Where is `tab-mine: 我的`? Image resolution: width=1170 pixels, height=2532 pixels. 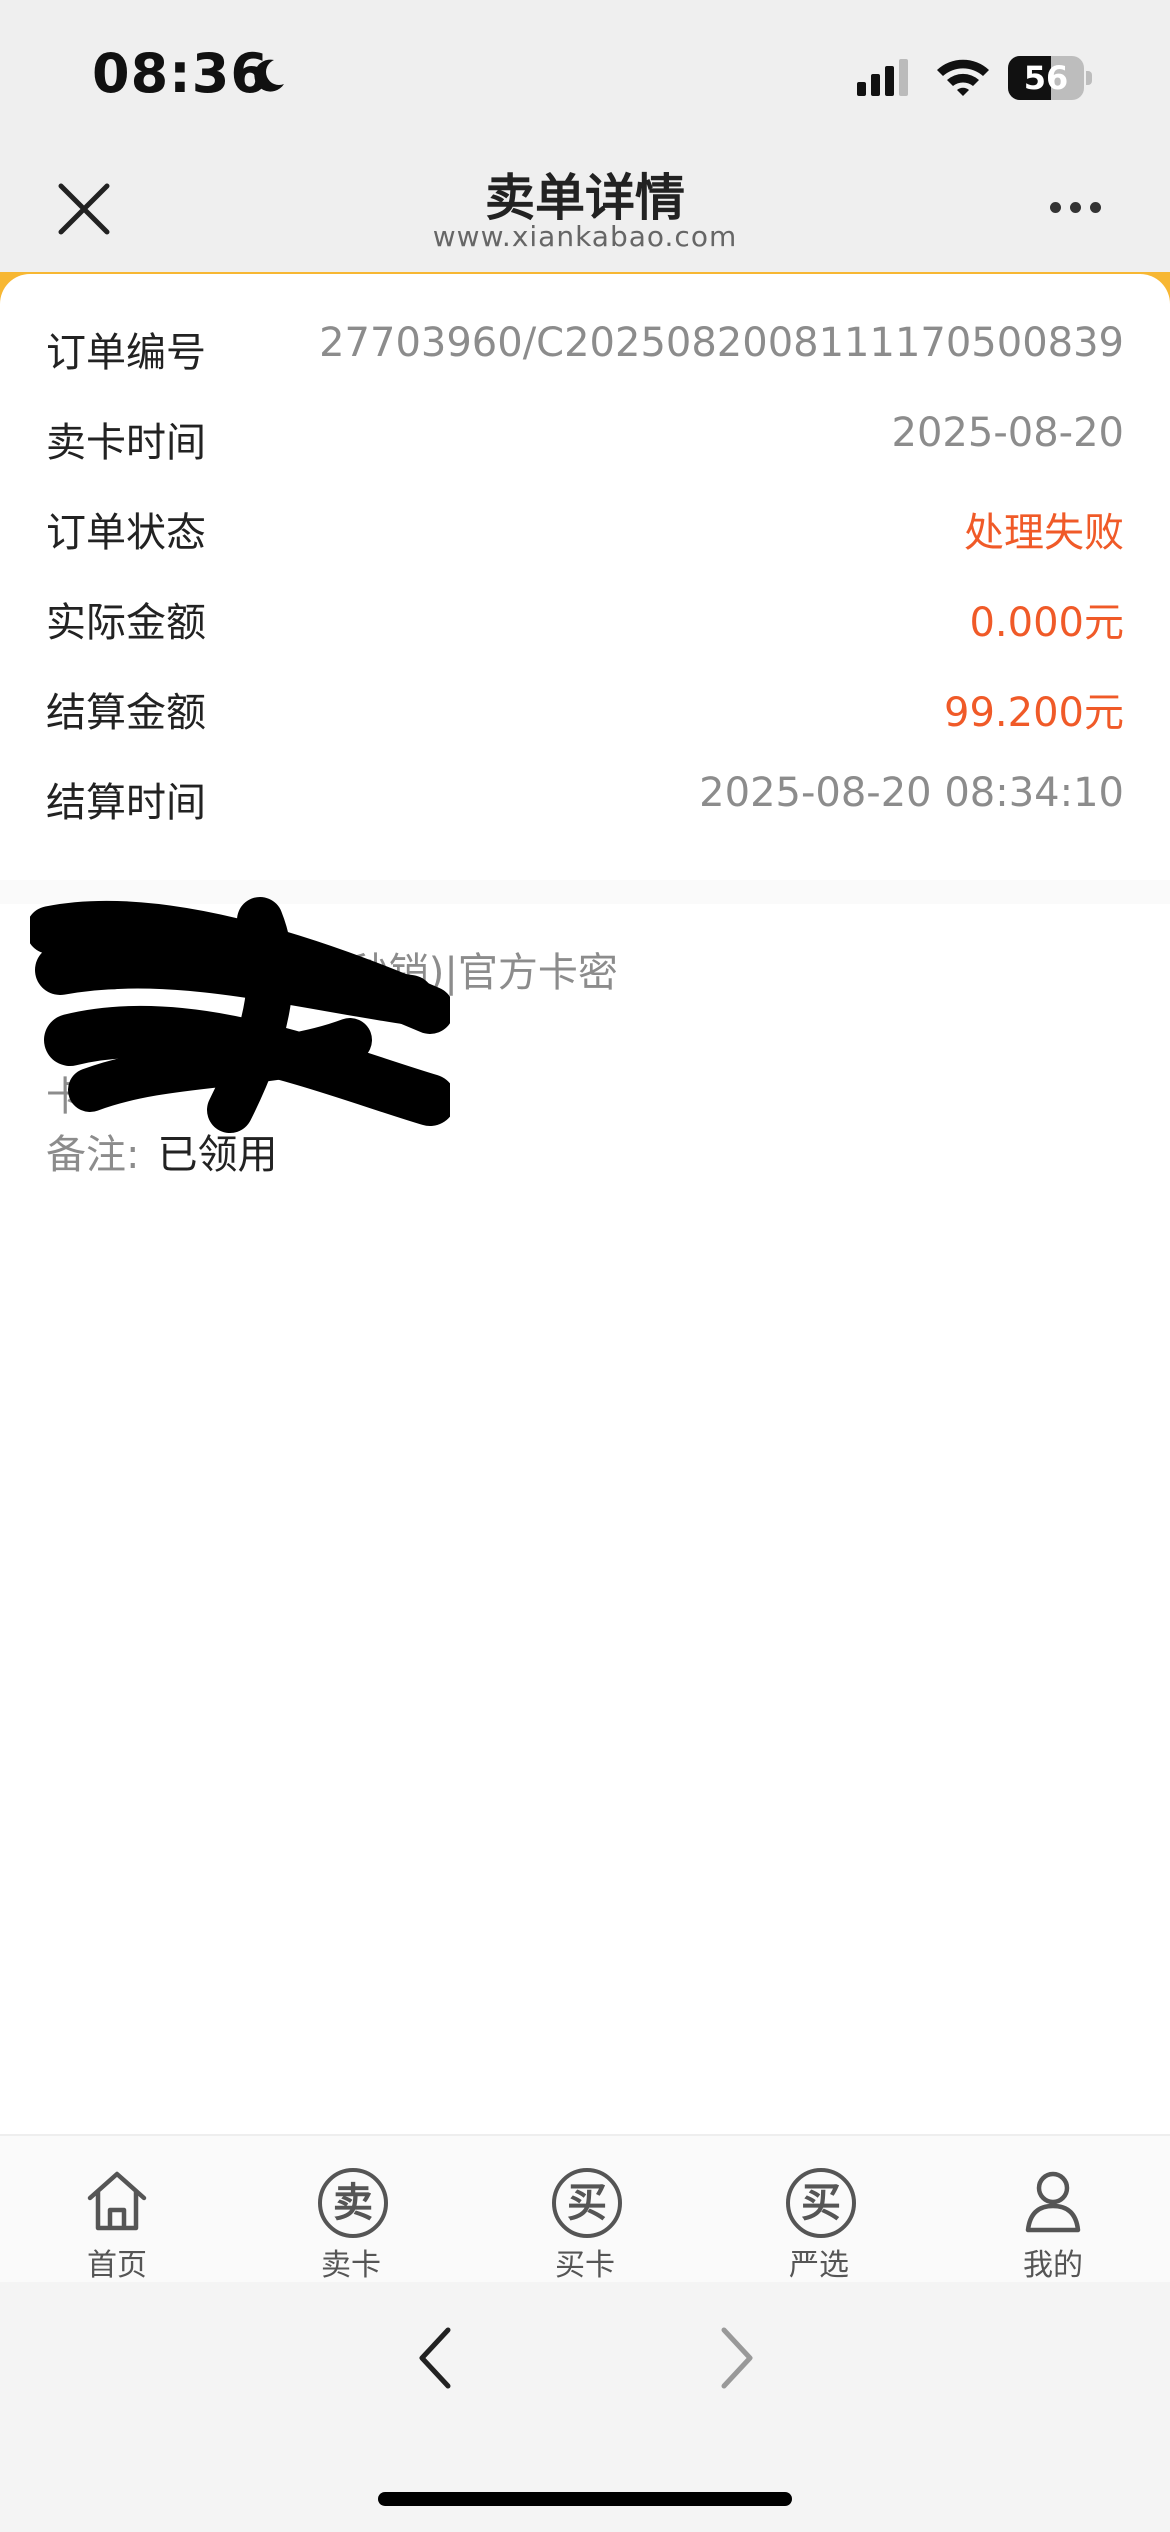
tab-mine: 我的 is located at coordinates (1053, 2210).